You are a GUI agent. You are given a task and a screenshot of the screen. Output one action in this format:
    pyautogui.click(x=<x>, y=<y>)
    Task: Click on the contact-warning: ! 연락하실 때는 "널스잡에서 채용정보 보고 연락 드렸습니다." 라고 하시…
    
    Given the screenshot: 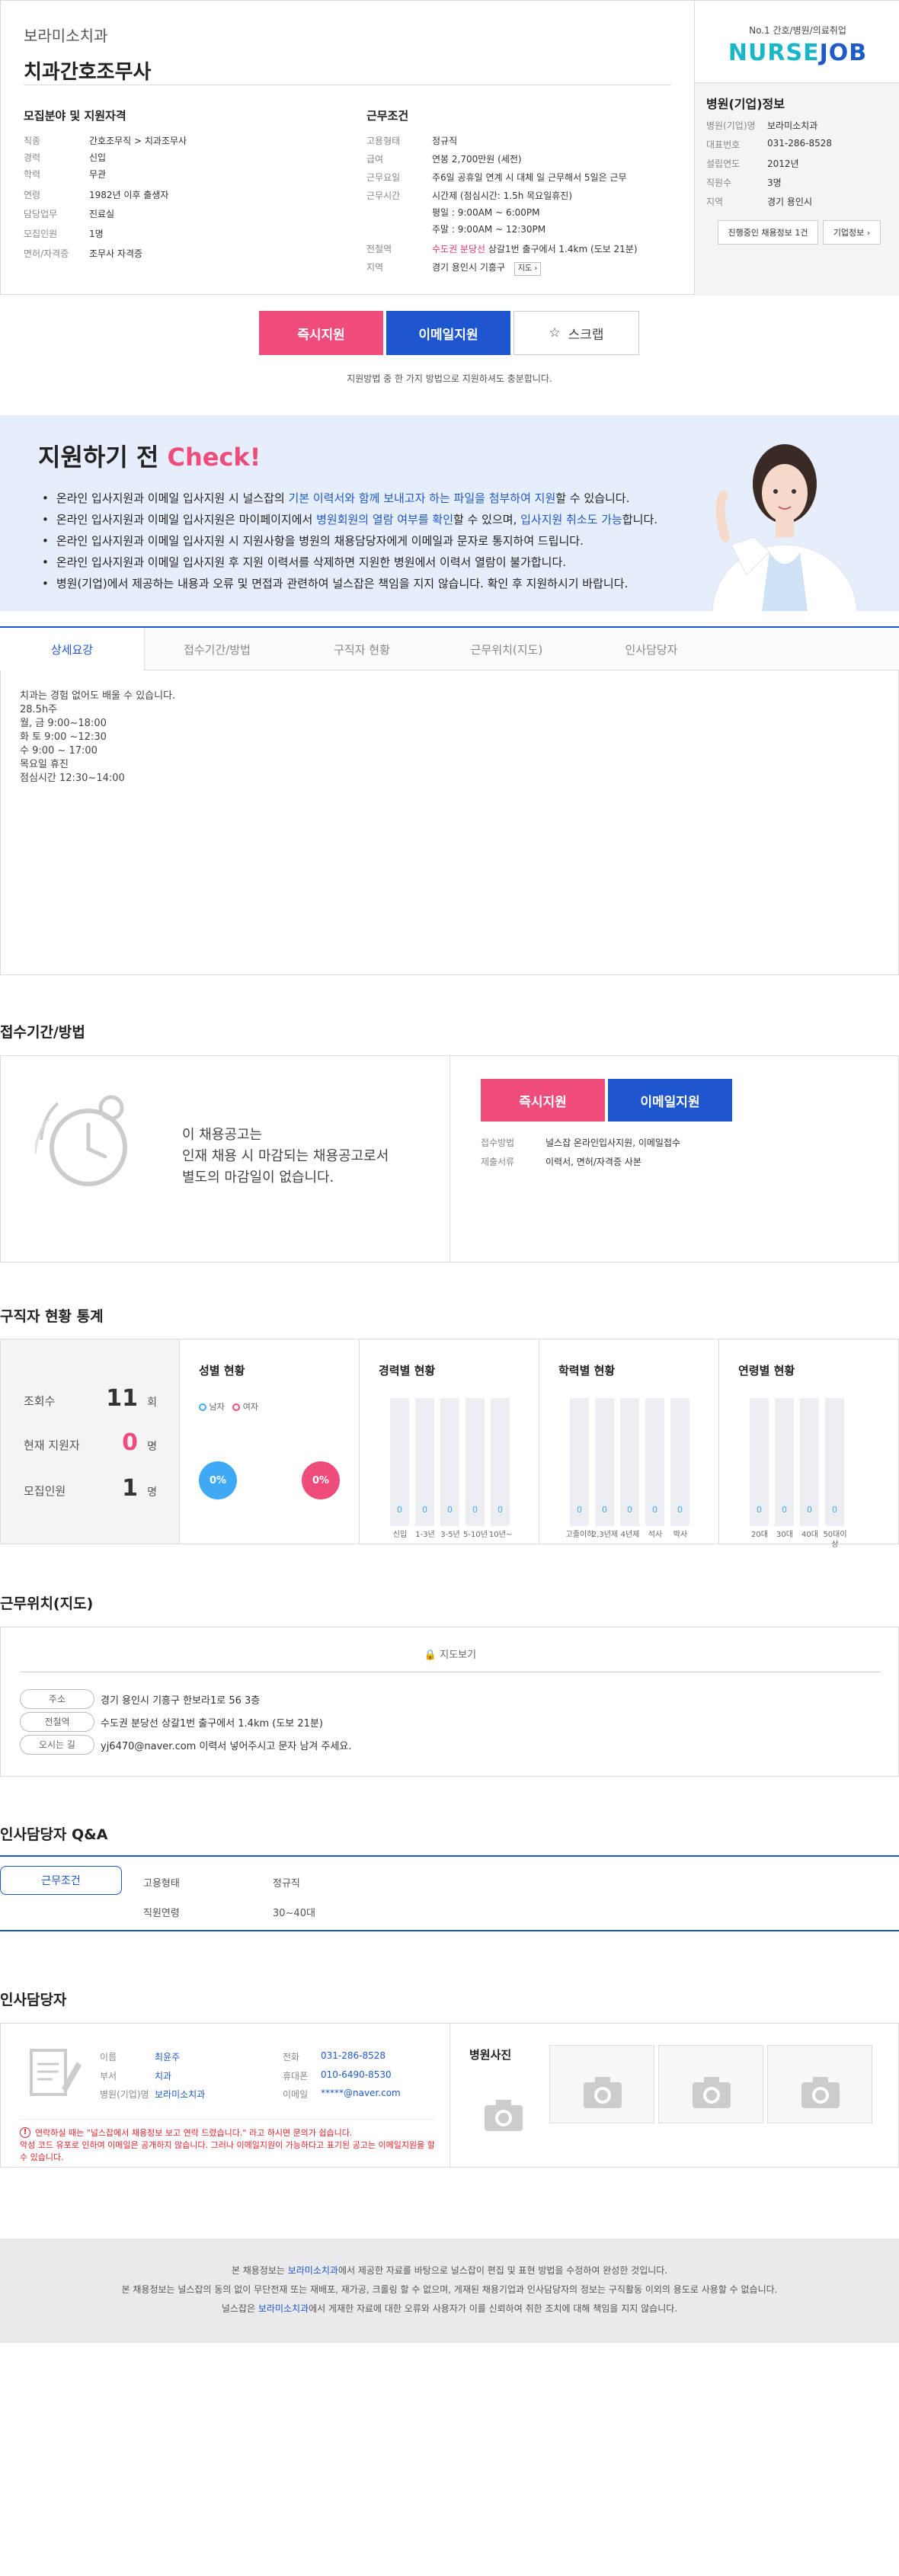 What is the action you would take?
    pyautogui.click(x=228, y=2141)
    